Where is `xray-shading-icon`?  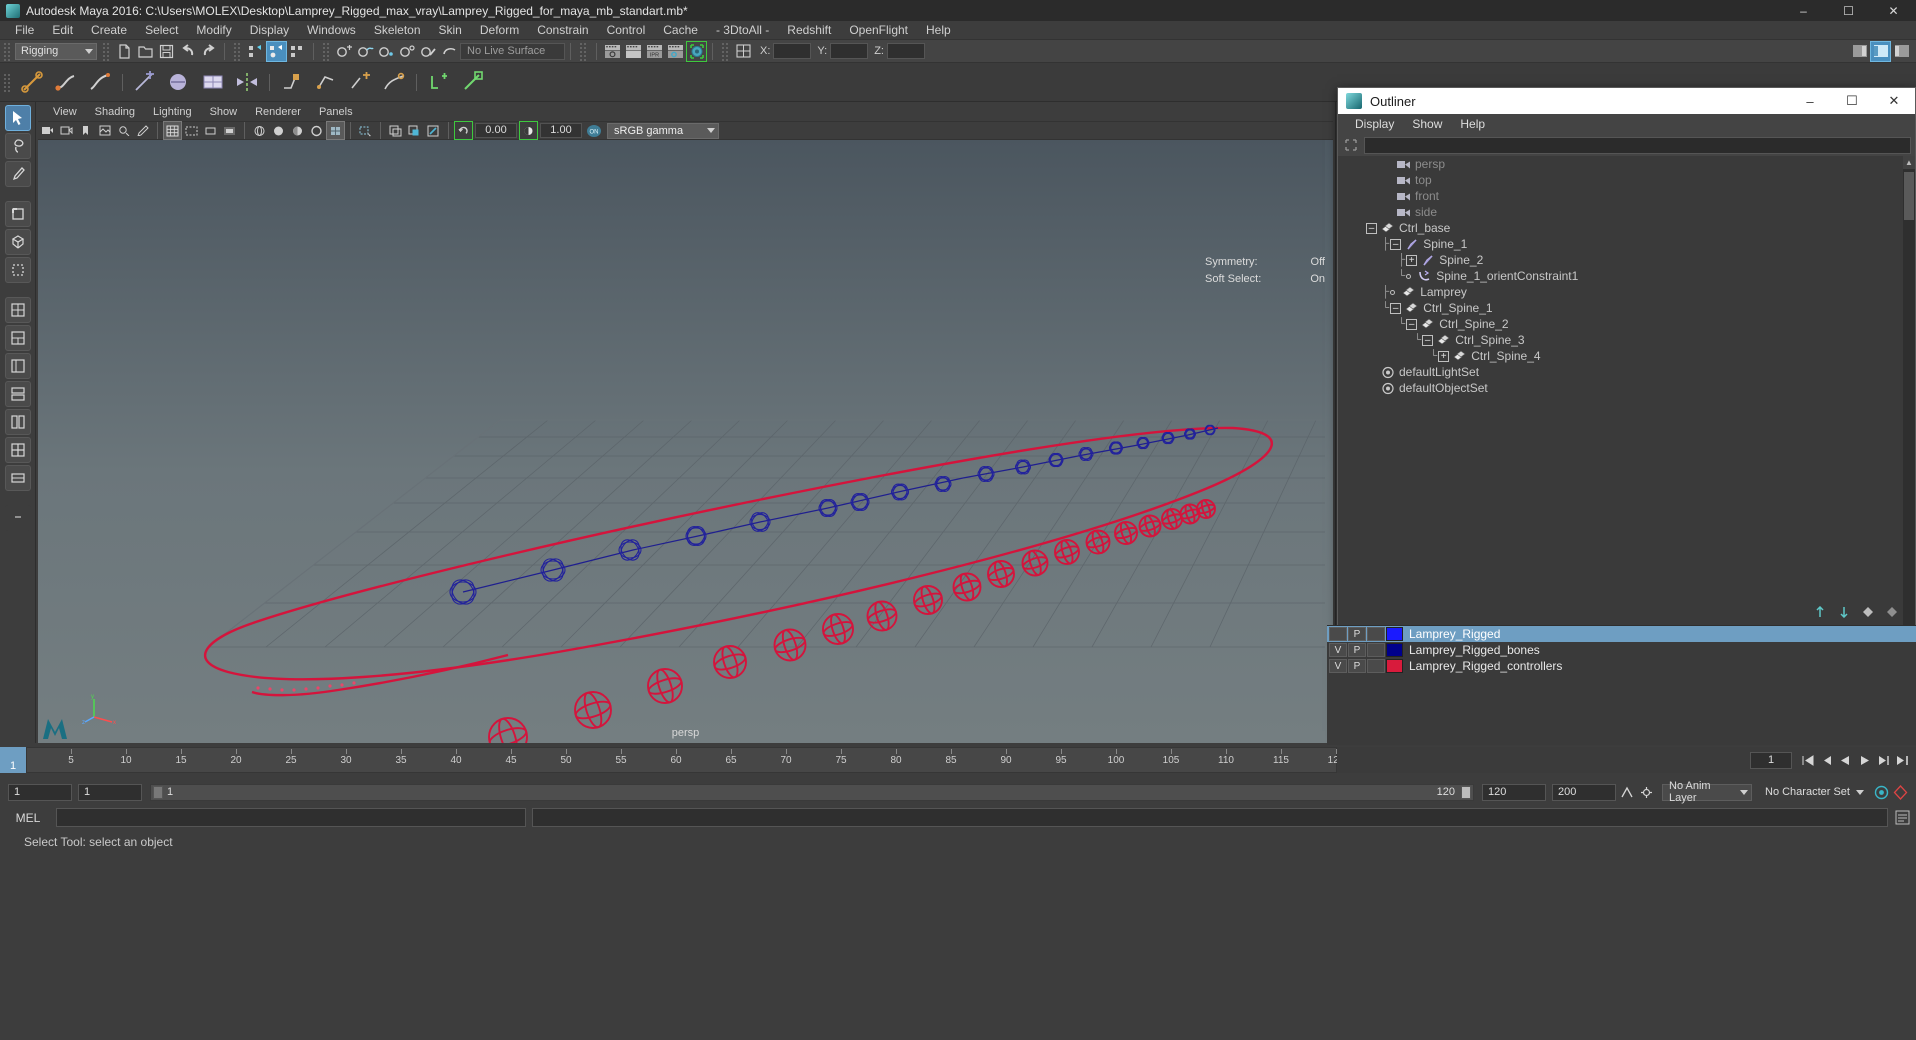
xray-shading-icon is located at coordinates (414, 130).